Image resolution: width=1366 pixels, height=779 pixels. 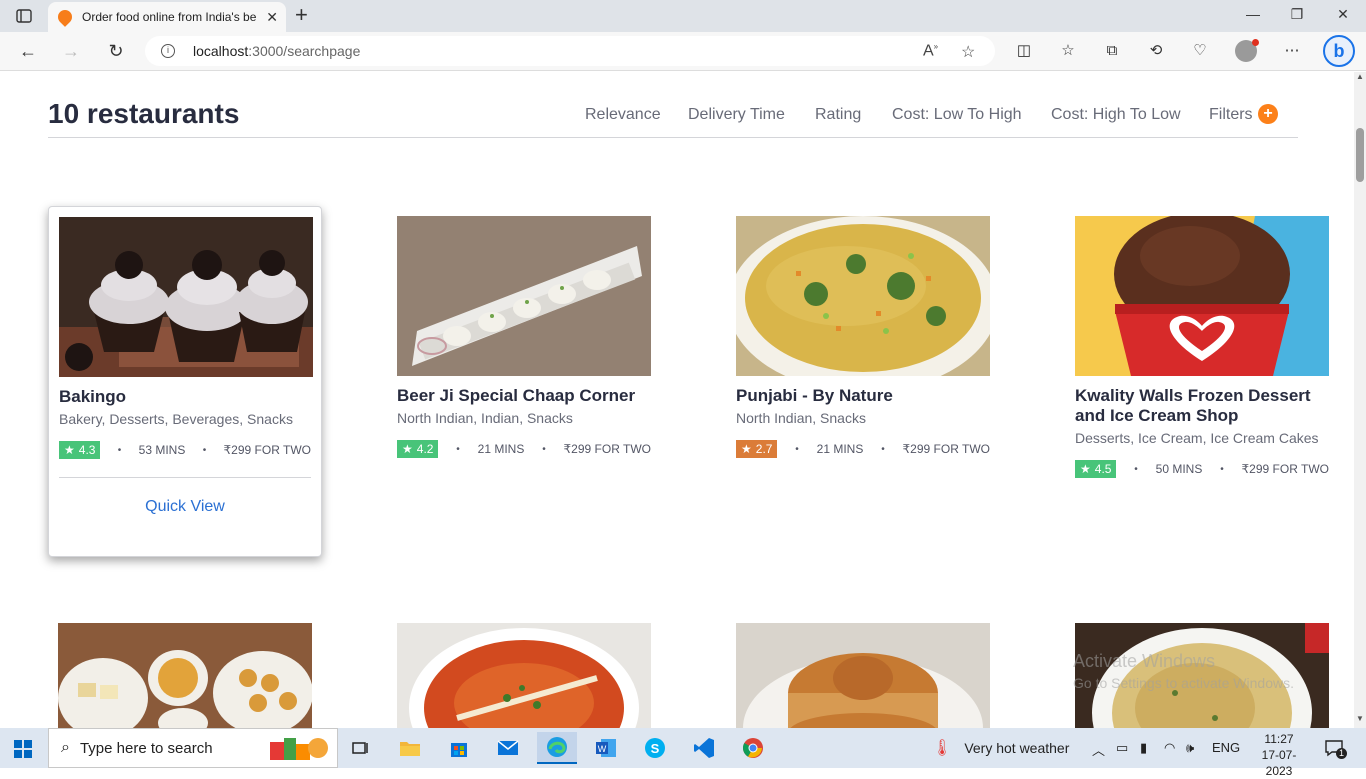 I want to click on sort-relevance: Relevance, so click(x=623, y=115).